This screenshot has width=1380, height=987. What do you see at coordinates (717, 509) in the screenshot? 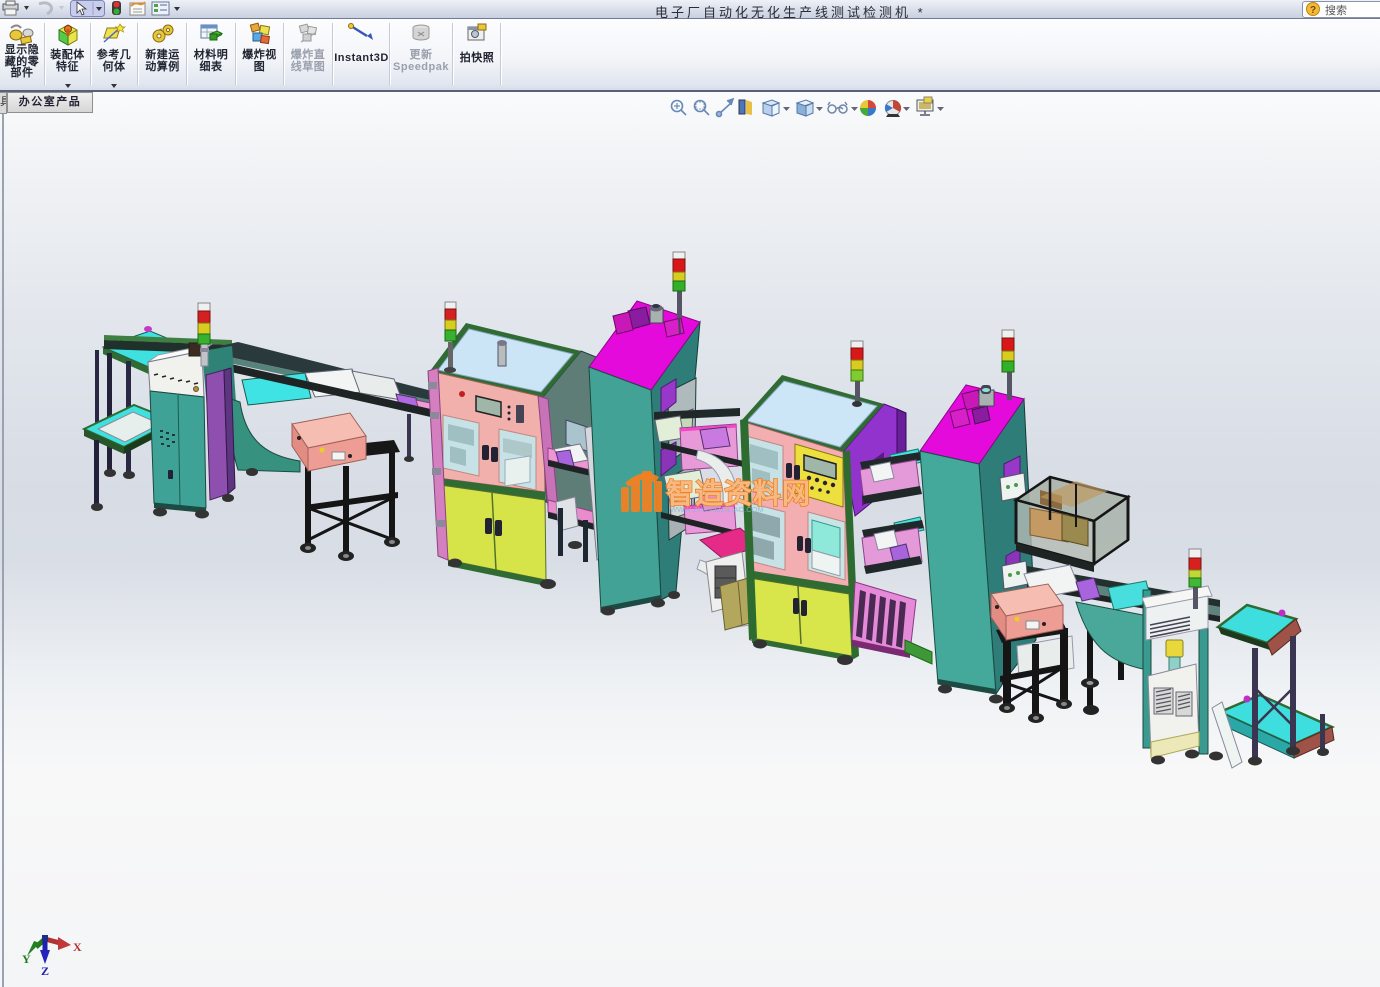
I see `svg-text: WWW.ZHIZAOZILIAO.COM` at bounding box center [717, 509].